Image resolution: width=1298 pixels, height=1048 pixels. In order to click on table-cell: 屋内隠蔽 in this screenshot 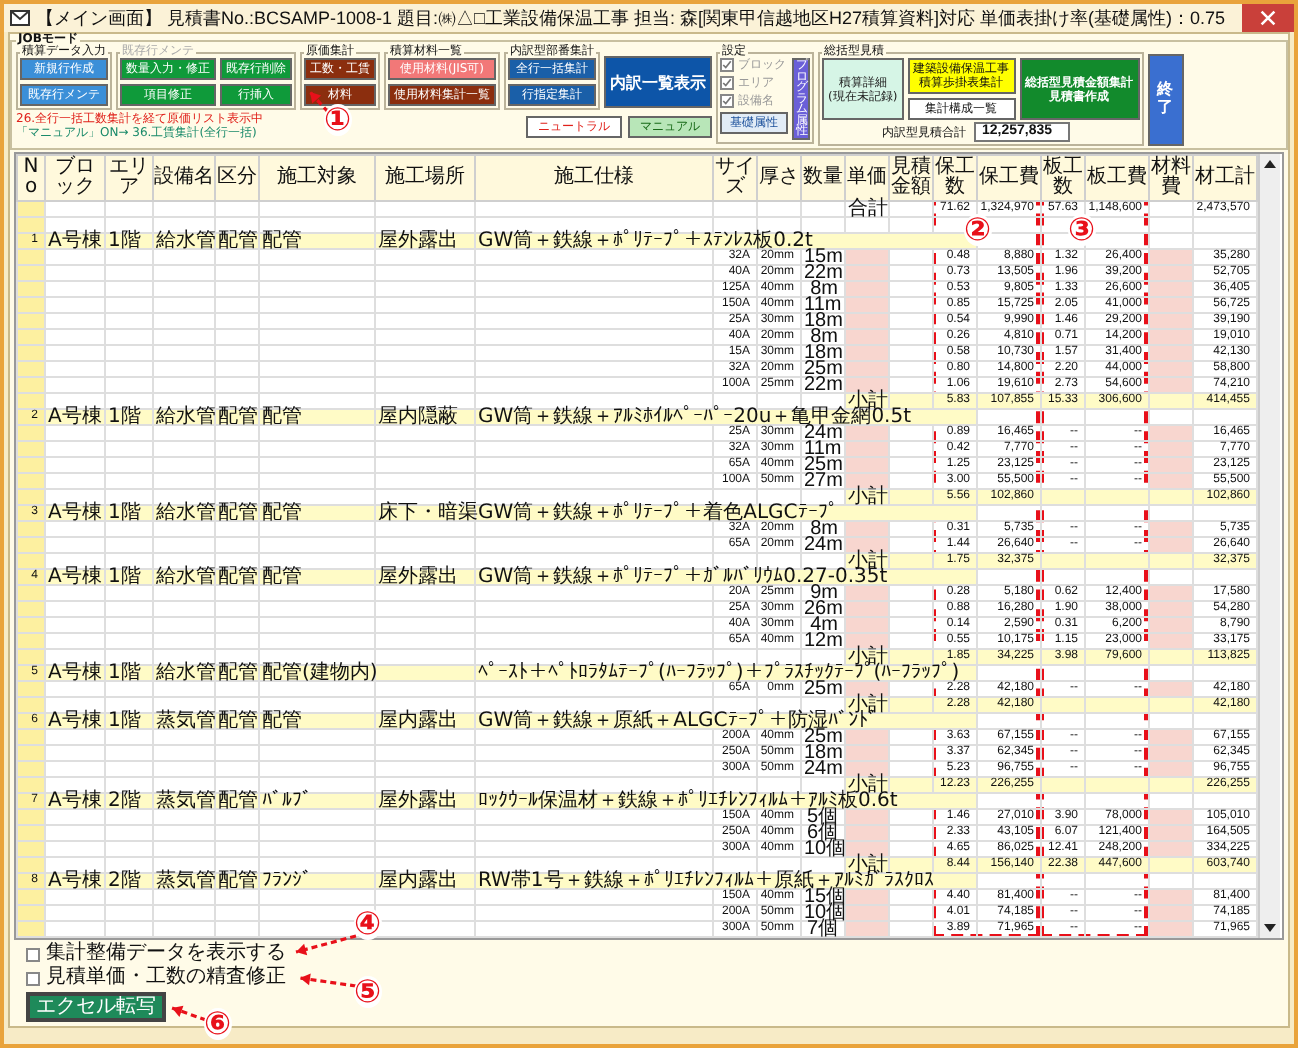, I will do `click(425, 417)`.